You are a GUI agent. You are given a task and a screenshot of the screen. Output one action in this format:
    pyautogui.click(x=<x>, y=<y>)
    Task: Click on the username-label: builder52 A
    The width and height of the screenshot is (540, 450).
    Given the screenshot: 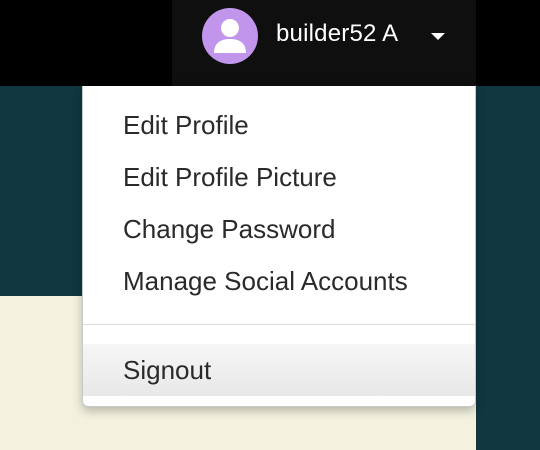 What is the action you would take?
    pyautogui.click(x=337, y=34)
    